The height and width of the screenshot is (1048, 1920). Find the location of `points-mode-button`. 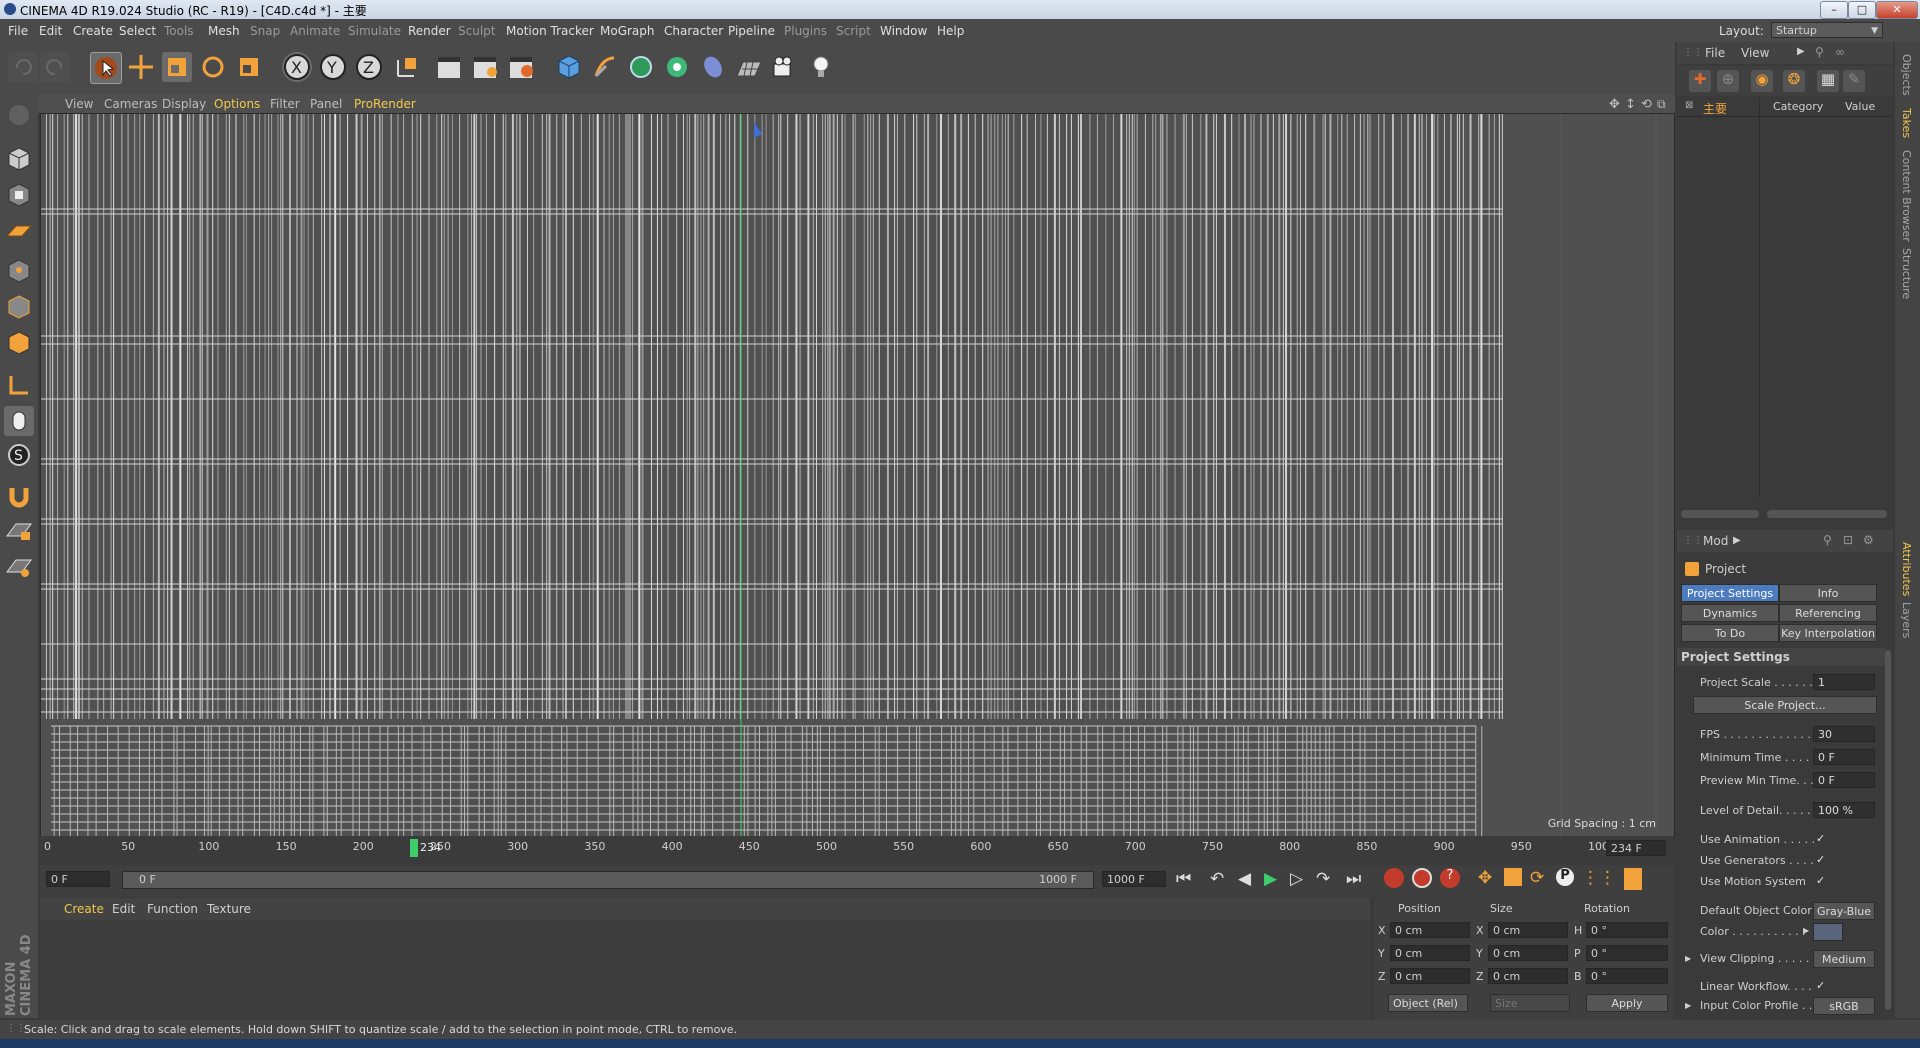

points-mode-button is located at coordinates (19, 271).